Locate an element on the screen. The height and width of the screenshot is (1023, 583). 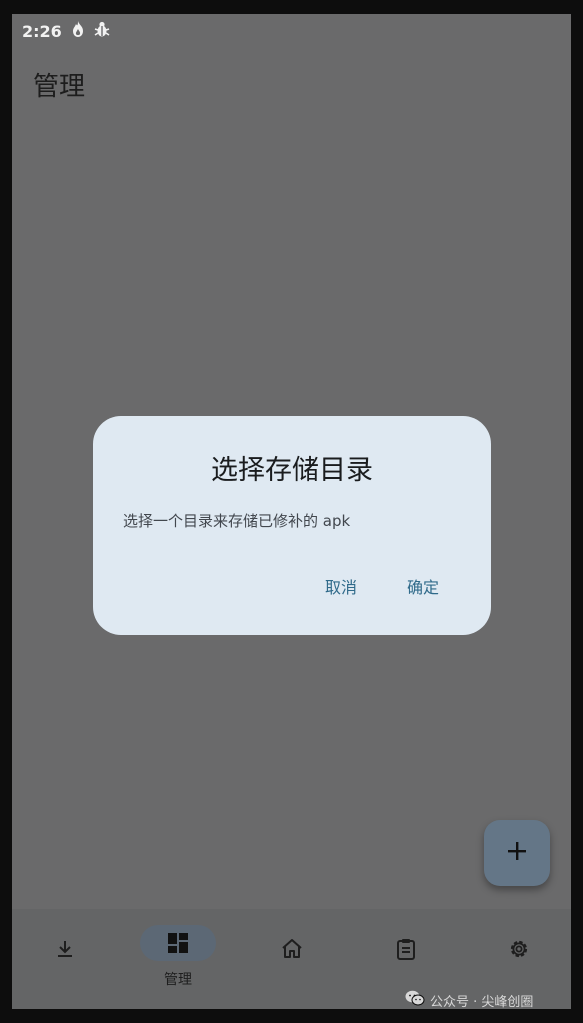
home-icon is located at coordinates (292, 949).